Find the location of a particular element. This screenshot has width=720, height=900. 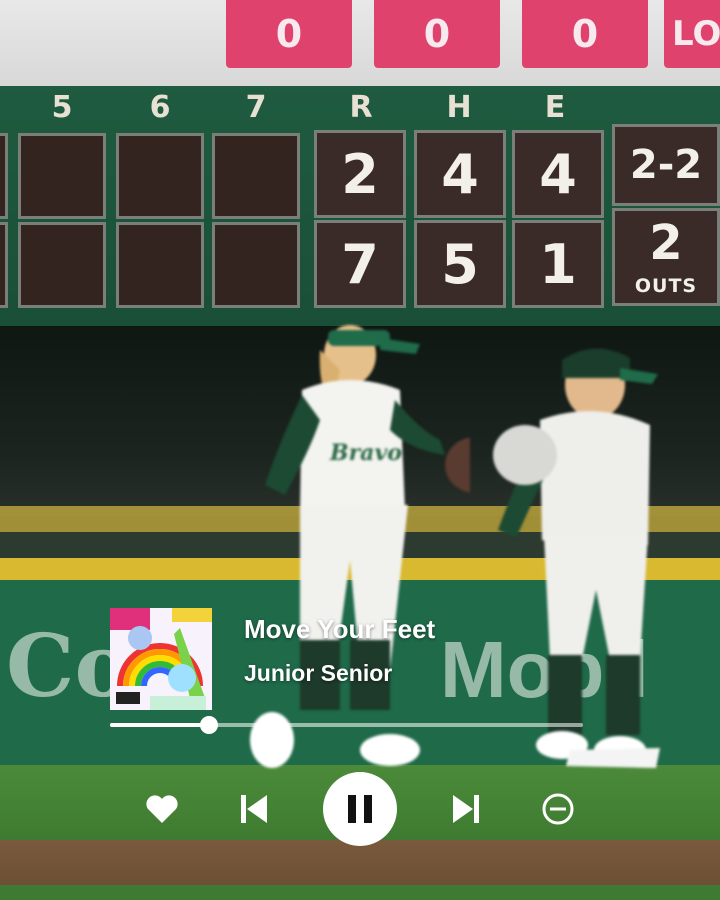

player-right-figure is located at coordinates (576, 558).